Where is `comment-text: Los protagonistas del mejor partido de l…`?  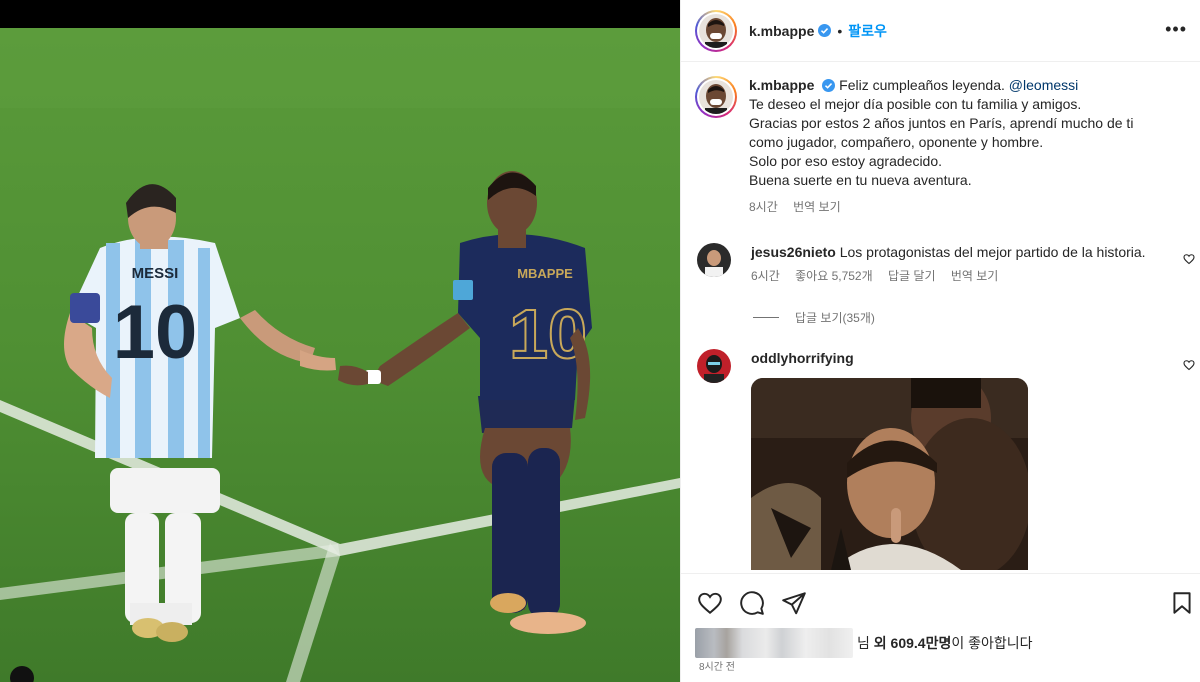
comment-text: Los protagonistas del mejor partido de l… is located at coordinates (992, 252).